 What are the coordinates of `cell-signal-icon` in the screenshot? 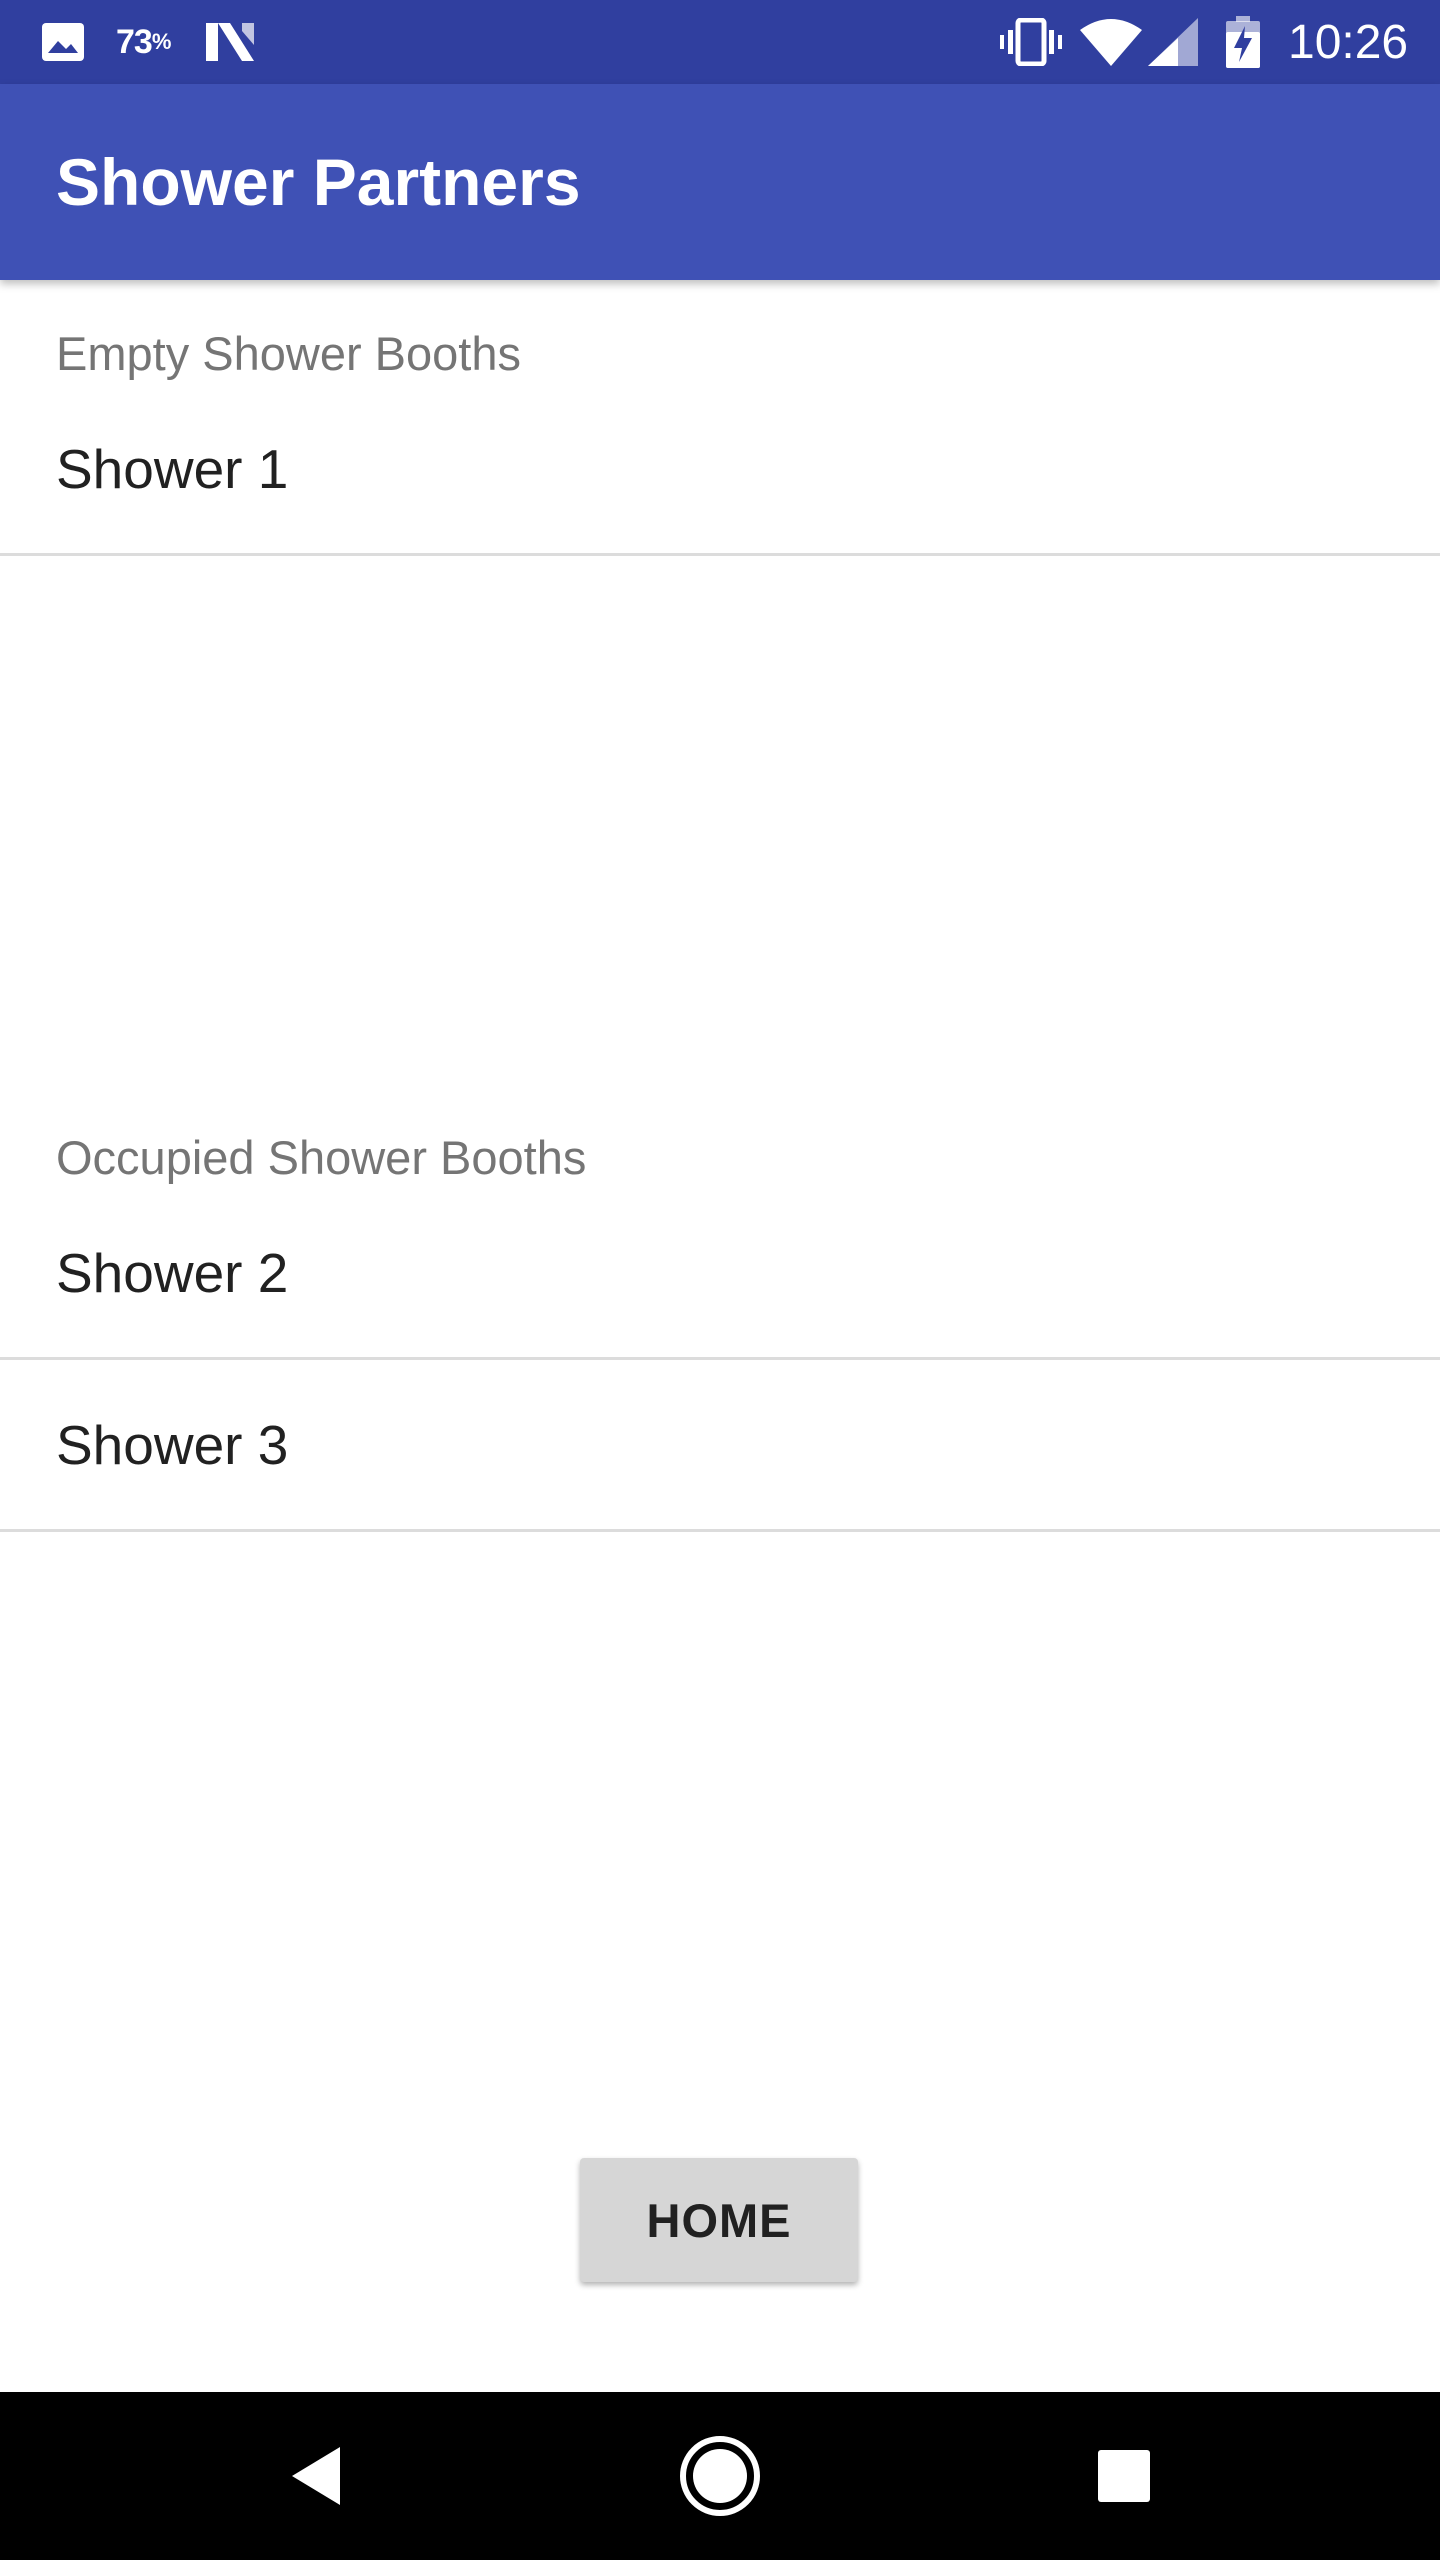 It's located at (1173, 42).